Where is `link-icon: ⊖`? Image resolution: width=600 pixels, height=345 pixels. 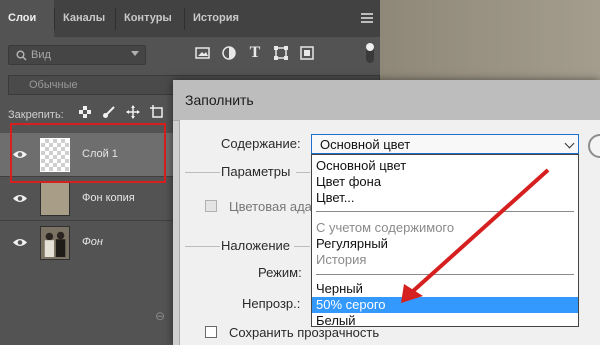 link-icon: ⊖ is located at coordinates (160, 316).